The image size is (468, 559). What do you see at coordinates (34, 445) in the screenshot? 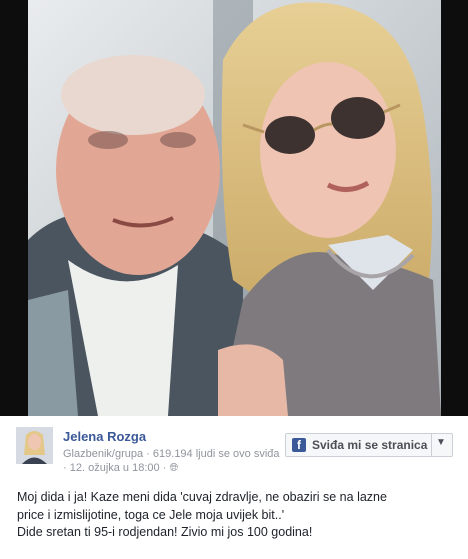
I see `page-avatar` at bounding box center [34, 445].